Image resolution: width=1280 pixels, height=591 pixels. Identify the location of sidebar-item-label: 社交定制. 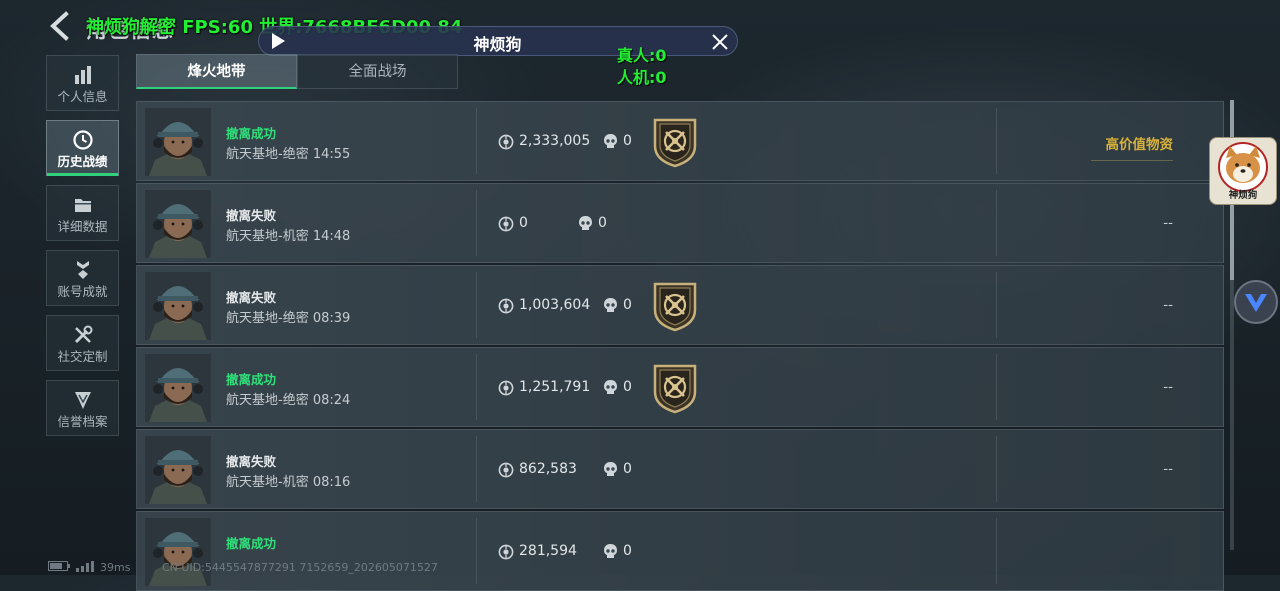
(82, 356).